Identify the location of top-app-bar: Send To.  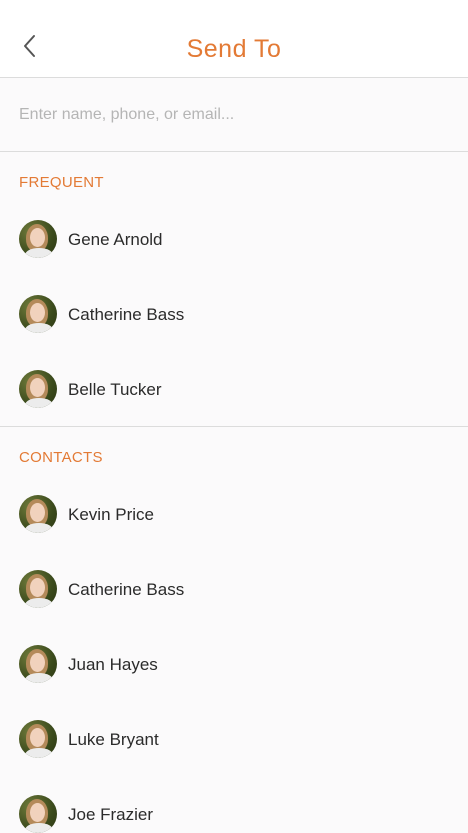
(234, 39).